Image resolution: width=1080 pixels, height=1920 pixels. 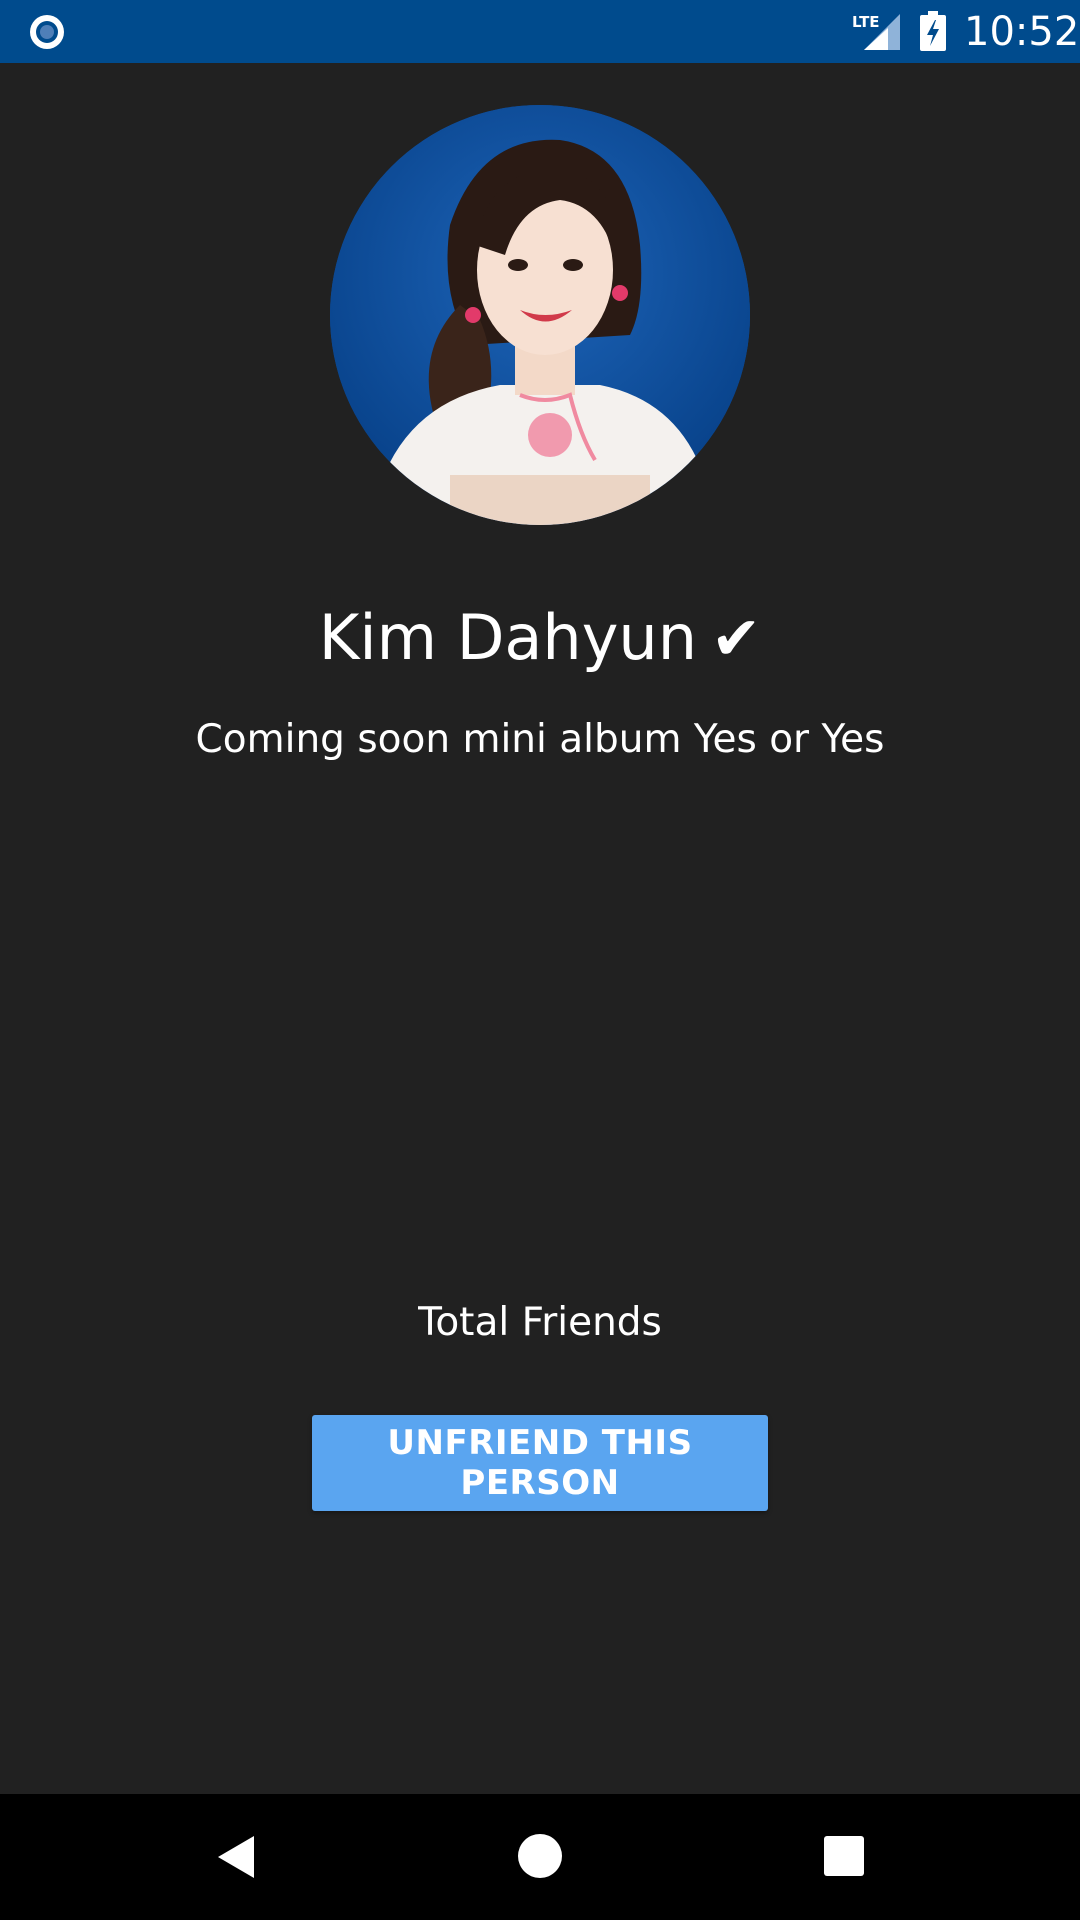 I want to click on verified-check-icon: ✔, so click(x=736, y=639).